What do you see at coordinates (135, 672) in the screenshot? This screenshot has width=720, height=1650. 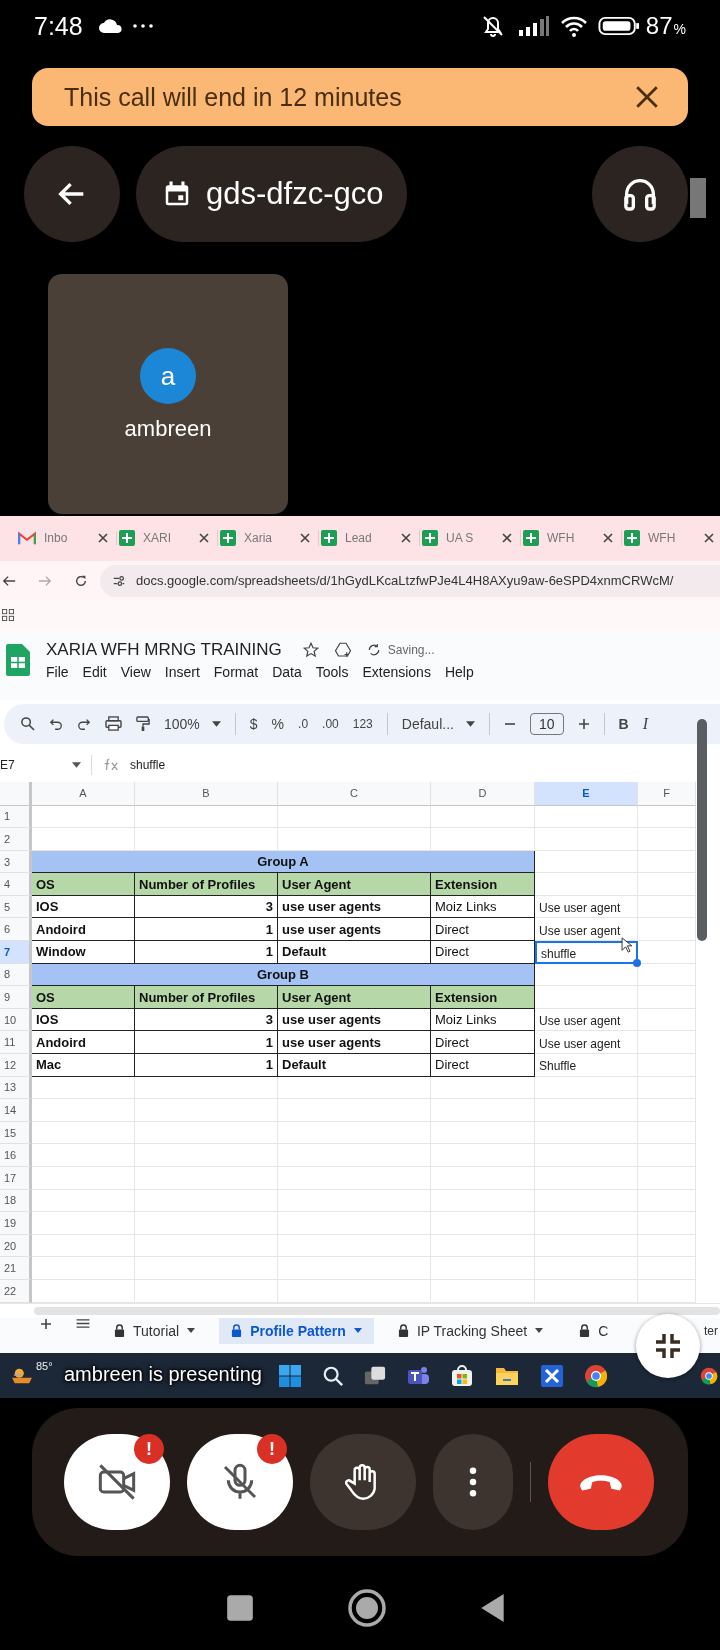 I see `menu-item: View` at bounding box center [135, 672].